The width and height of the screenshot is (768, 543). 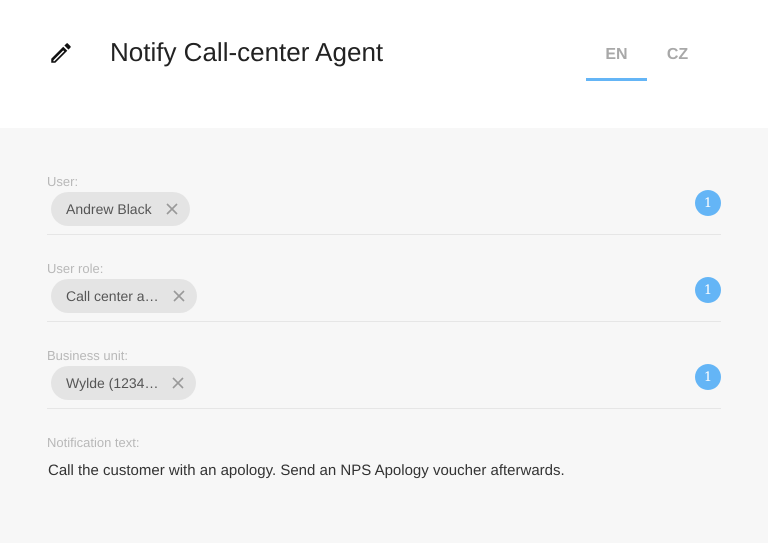 I want to click on field-label: User role:, so click(x=75, y=269).